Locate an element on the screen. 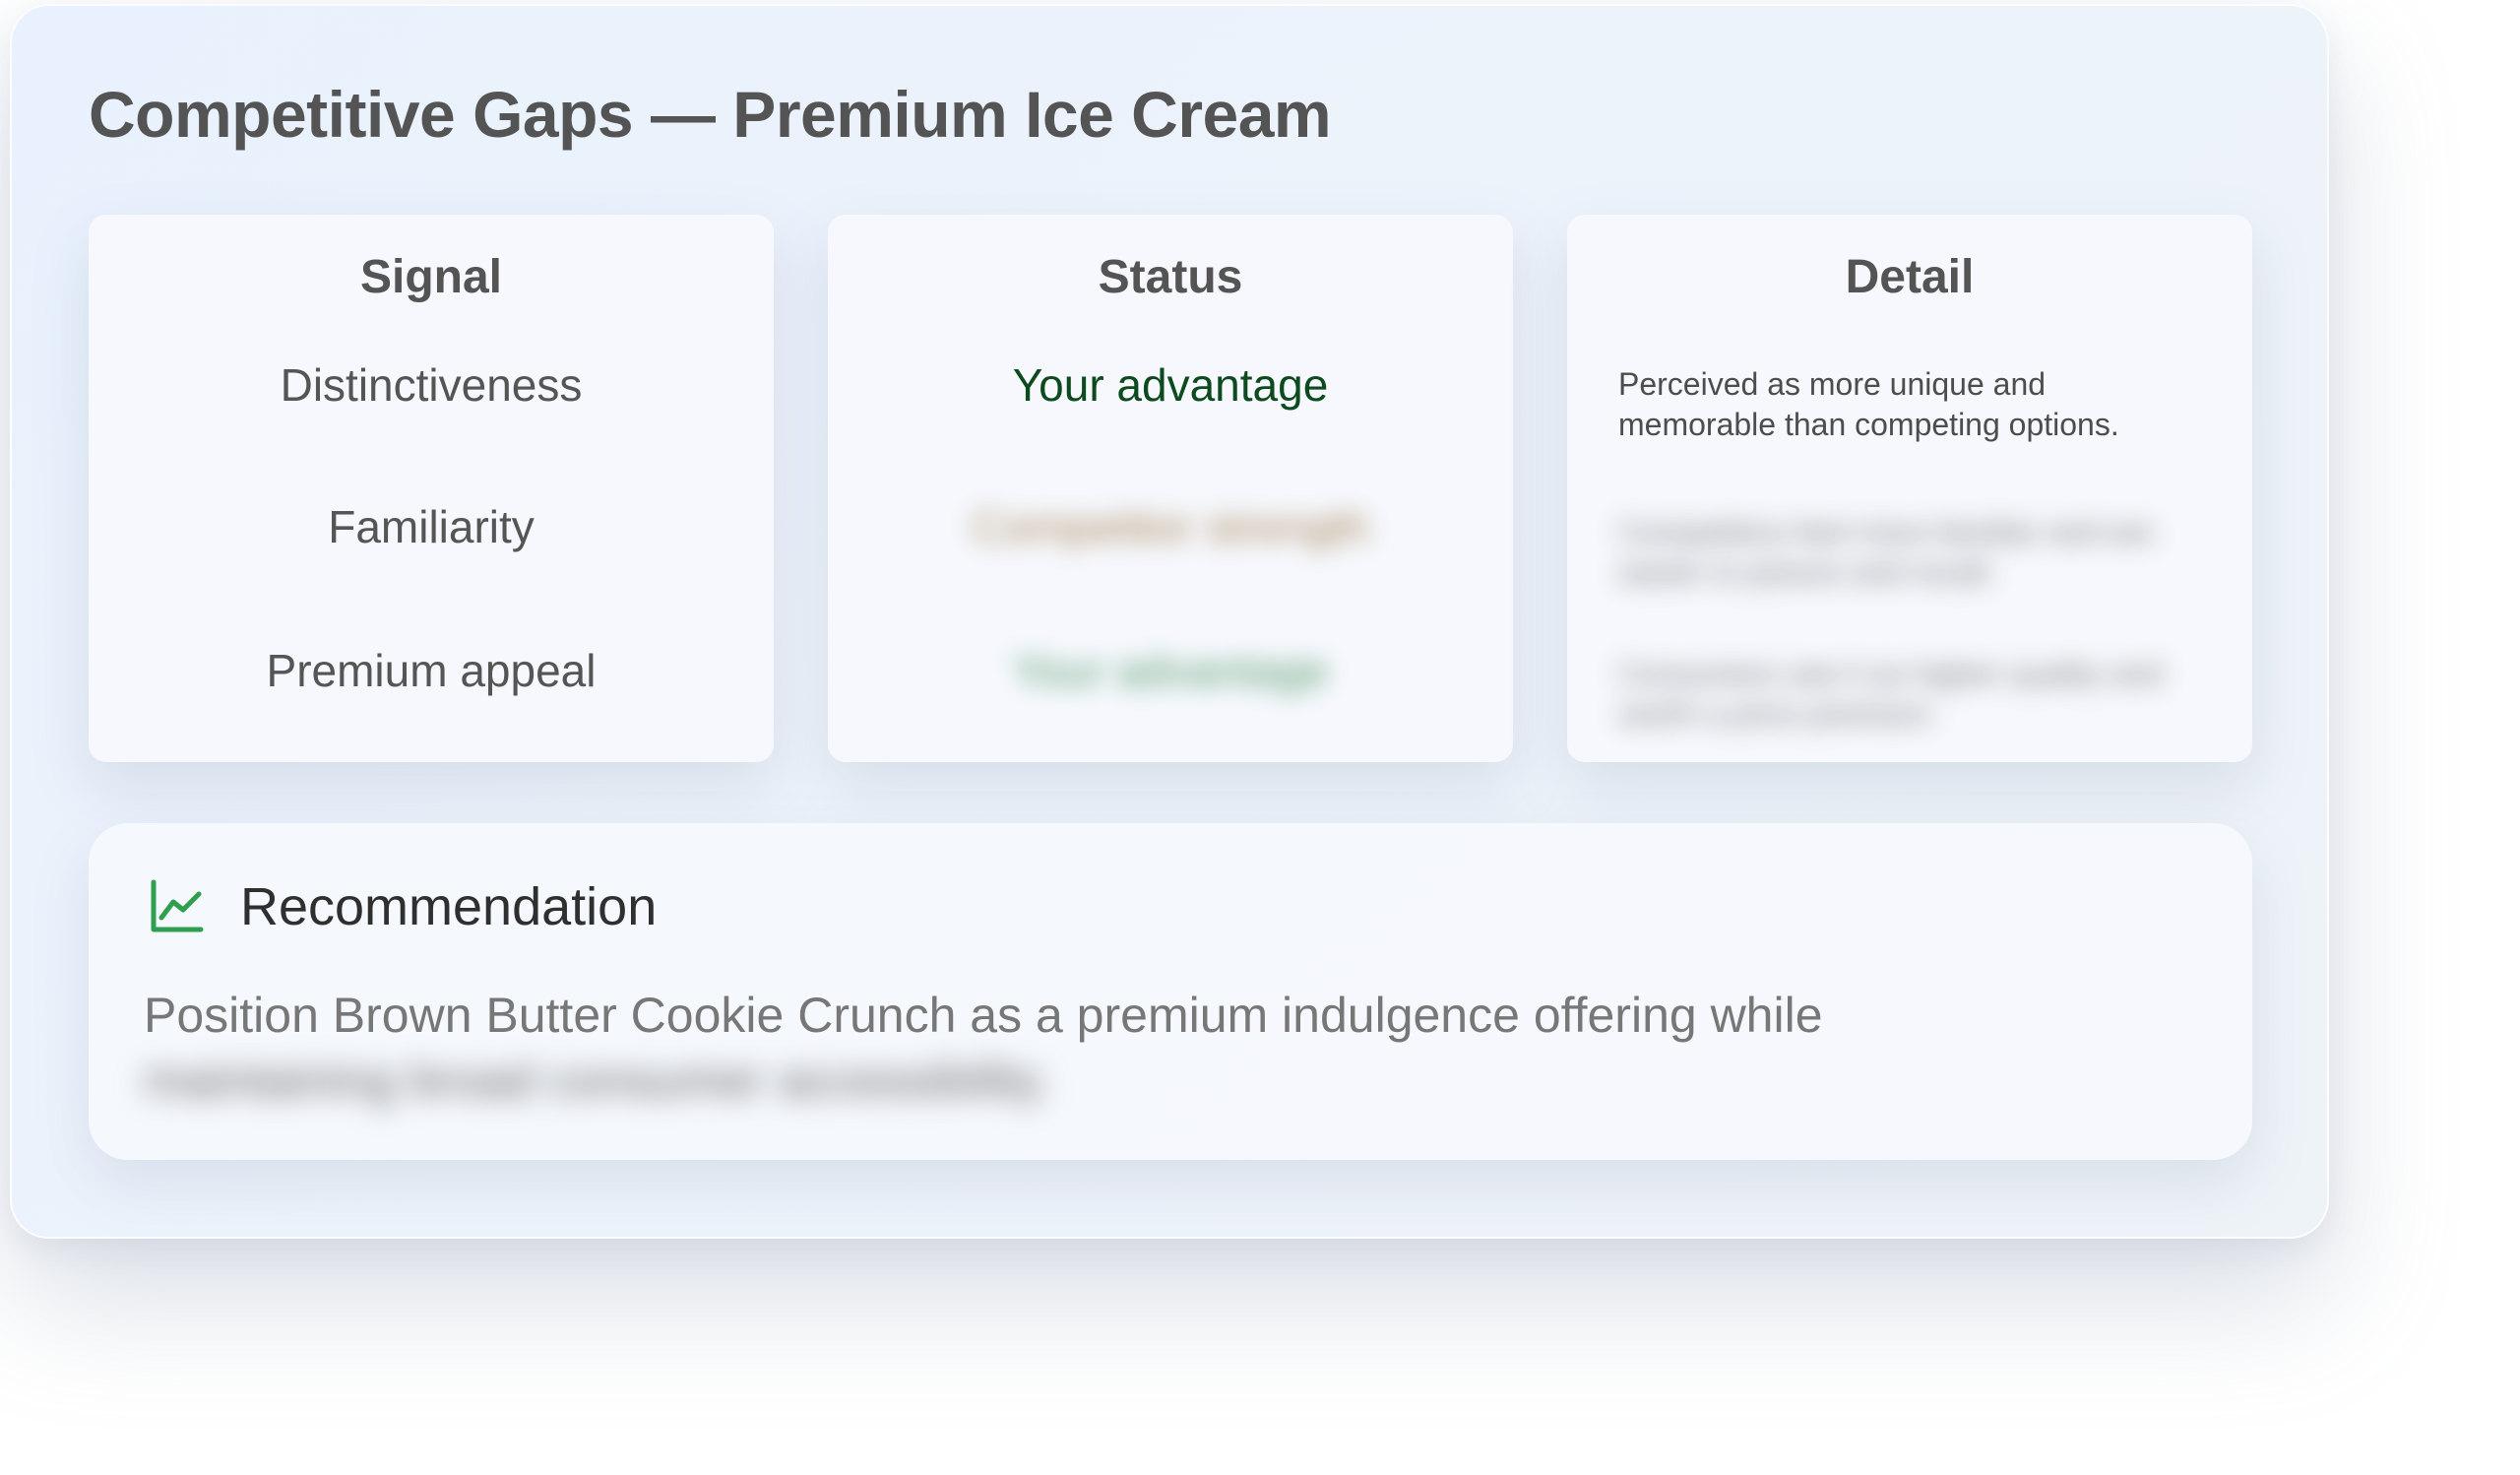  status-cell-blurred: Competitor strength is located at coordinates (1170, 526).